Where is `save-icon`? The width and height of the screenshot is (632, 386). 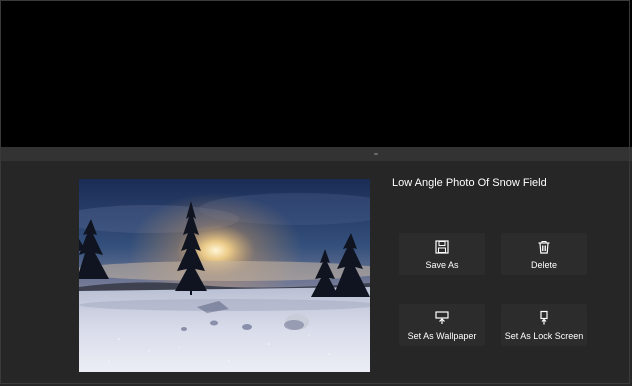 save-icon is located at coordinates (442, 246).